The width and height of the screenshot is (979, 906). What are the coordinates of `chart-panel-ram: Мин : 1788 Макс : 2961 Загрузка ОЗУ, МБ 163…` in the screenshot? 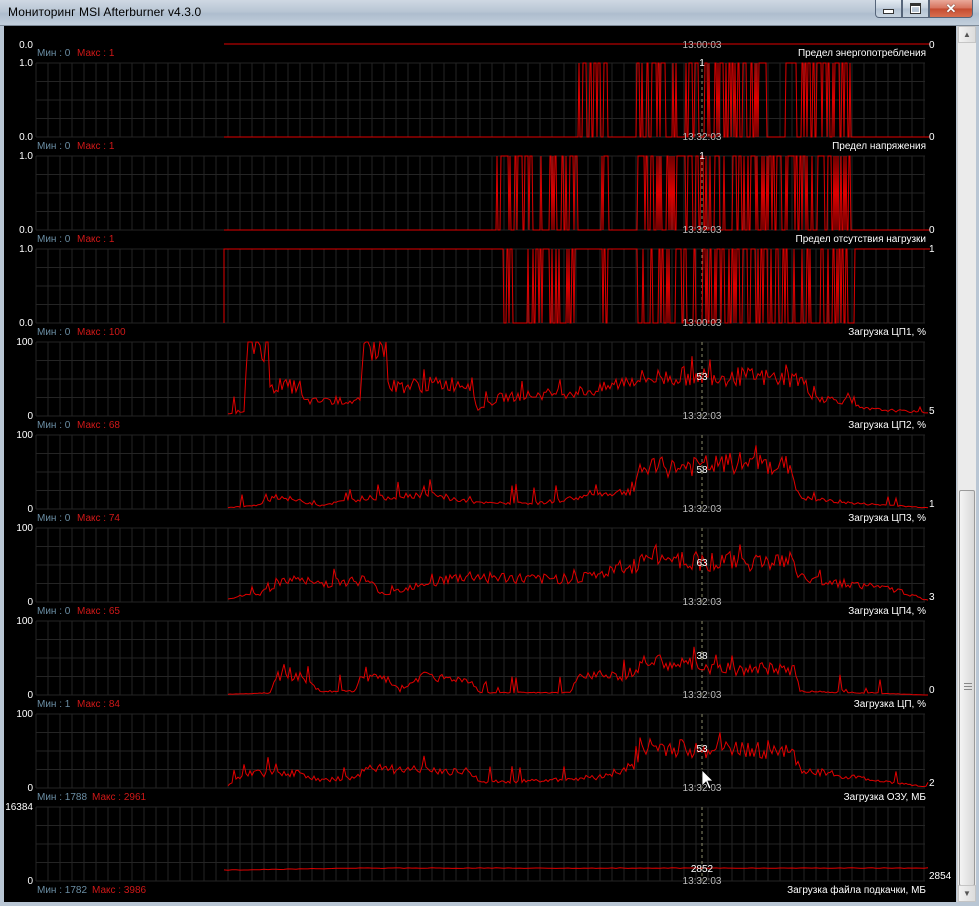 It's located at (478, 839).